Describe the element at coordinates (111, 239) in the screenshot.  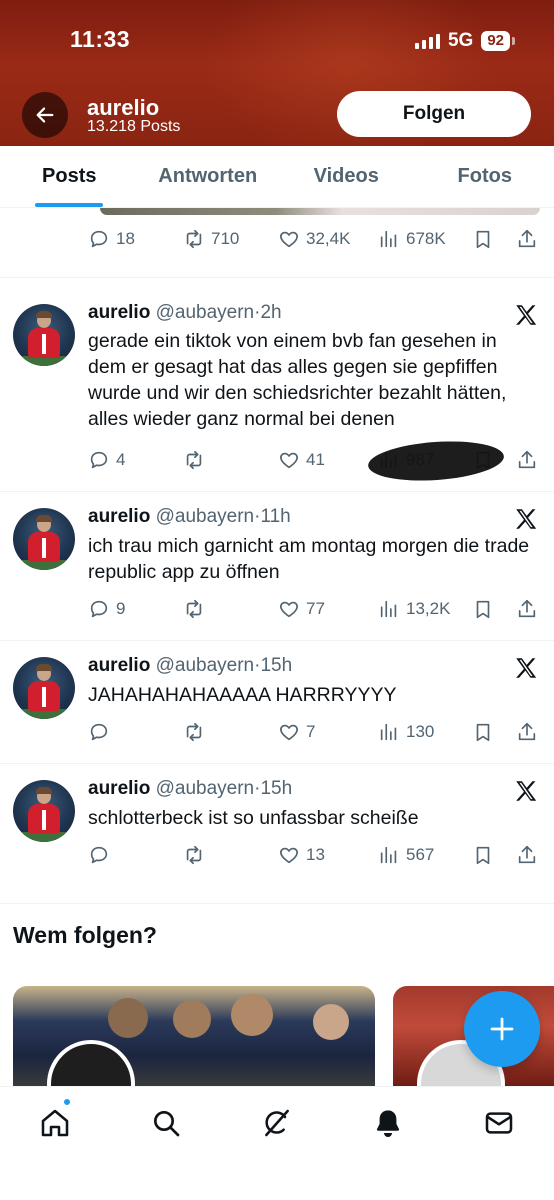
I see `reply-button: 18` at that location.